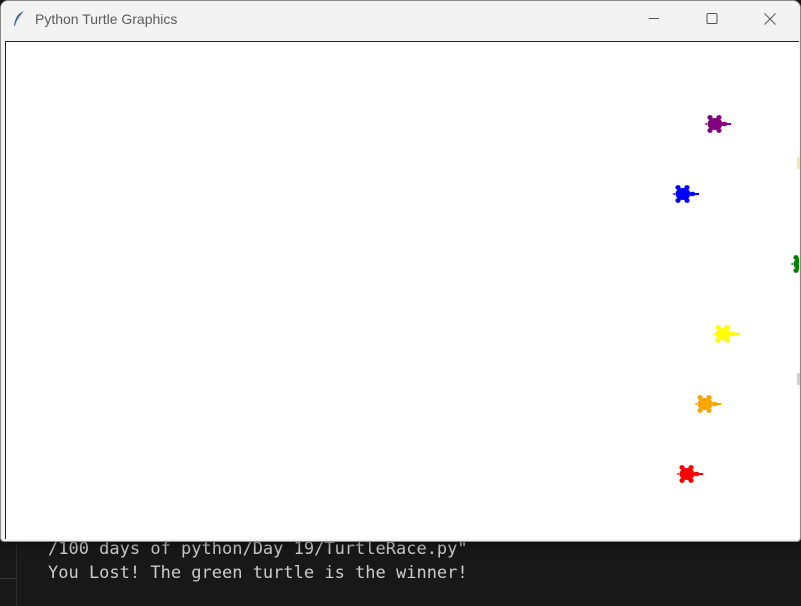 The width and height of the screenshot is (801, 606). I want to click on maximize-icon, so click(712, 18).